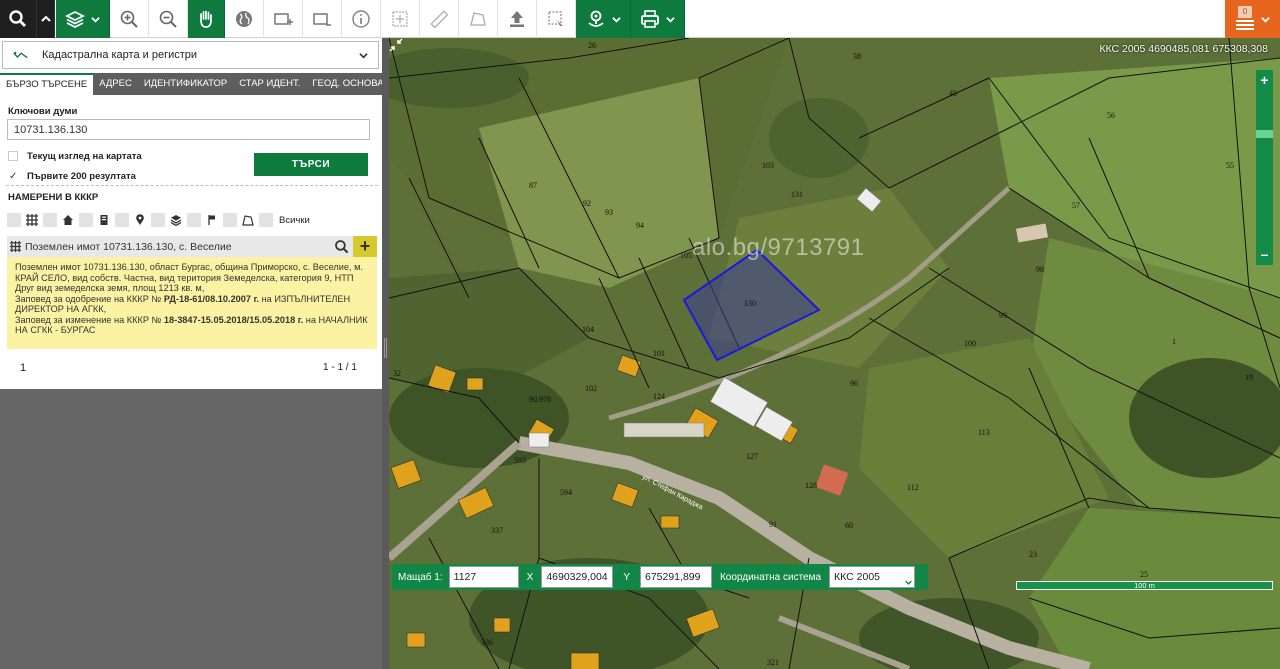  I want to click on select-dashed-button, so click(556, 19).